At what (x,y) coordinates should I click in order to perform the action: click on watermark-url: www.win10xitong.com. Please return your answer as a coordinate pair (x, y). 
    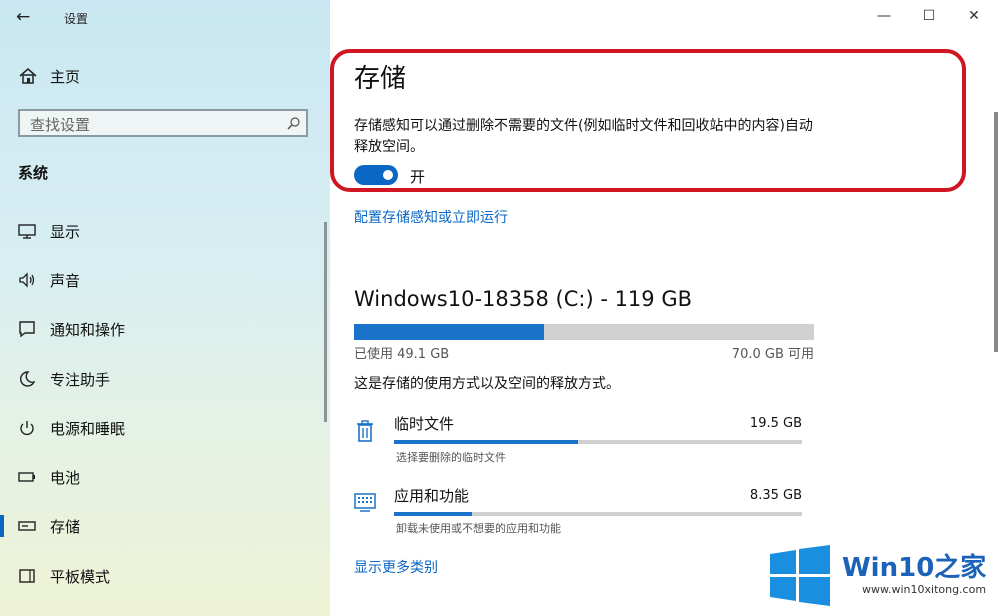
    Looking at the image, I should click on (924, 589).